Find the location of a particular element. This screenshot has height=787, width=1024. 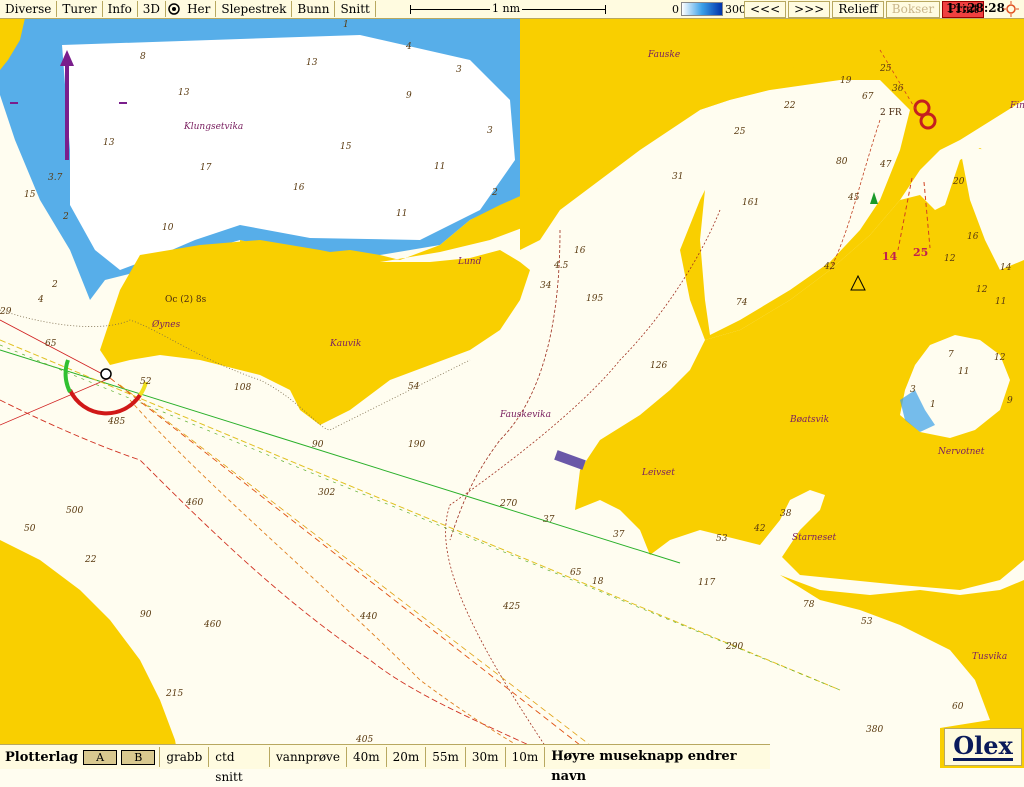

place-fauskevika: Fauskevika is located at coordinates (525, 415).